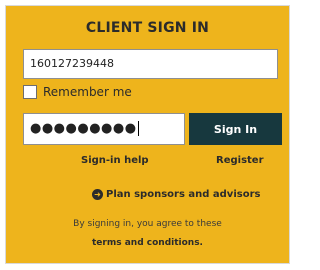 This screenshot has width=320, height=270. I want to click on password-input: ●●●●●●●●●, so click(104, 129).